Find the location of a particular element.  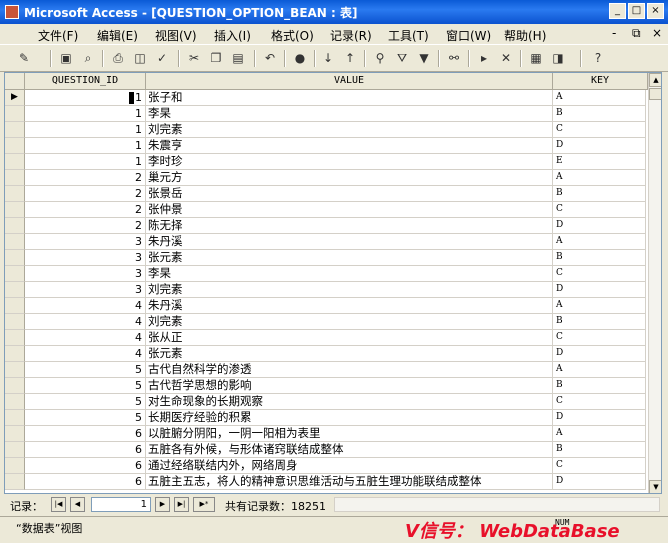

mdi-minimize-button: - is located at coordinates (614, 33).